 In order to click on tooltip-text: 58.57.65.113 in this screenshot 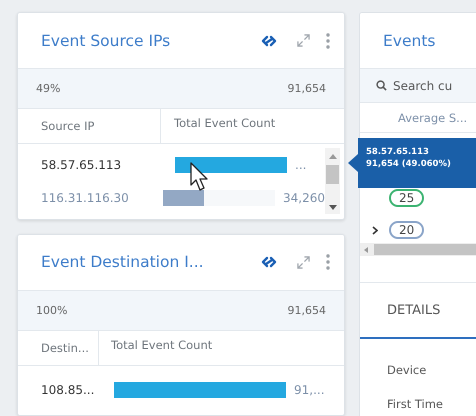, I will do `click(398, 152)`.